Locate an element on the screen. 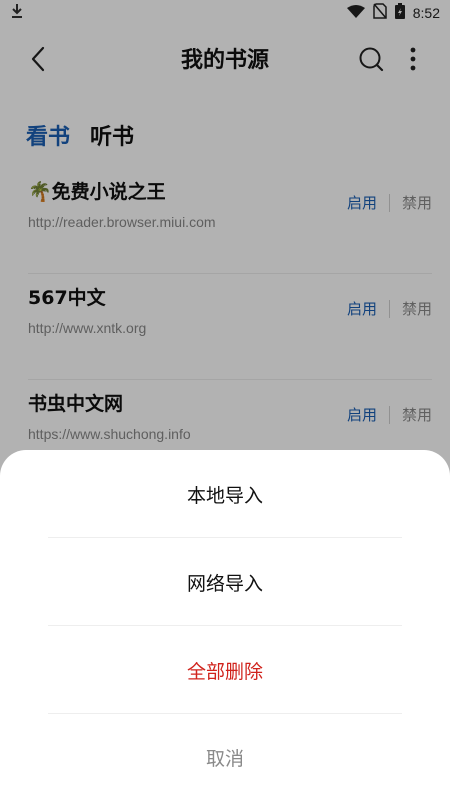 Image resolution: width=450 pixels, height=800 pixels. cancel-button: 取消 is located at coordinates (225, 756).